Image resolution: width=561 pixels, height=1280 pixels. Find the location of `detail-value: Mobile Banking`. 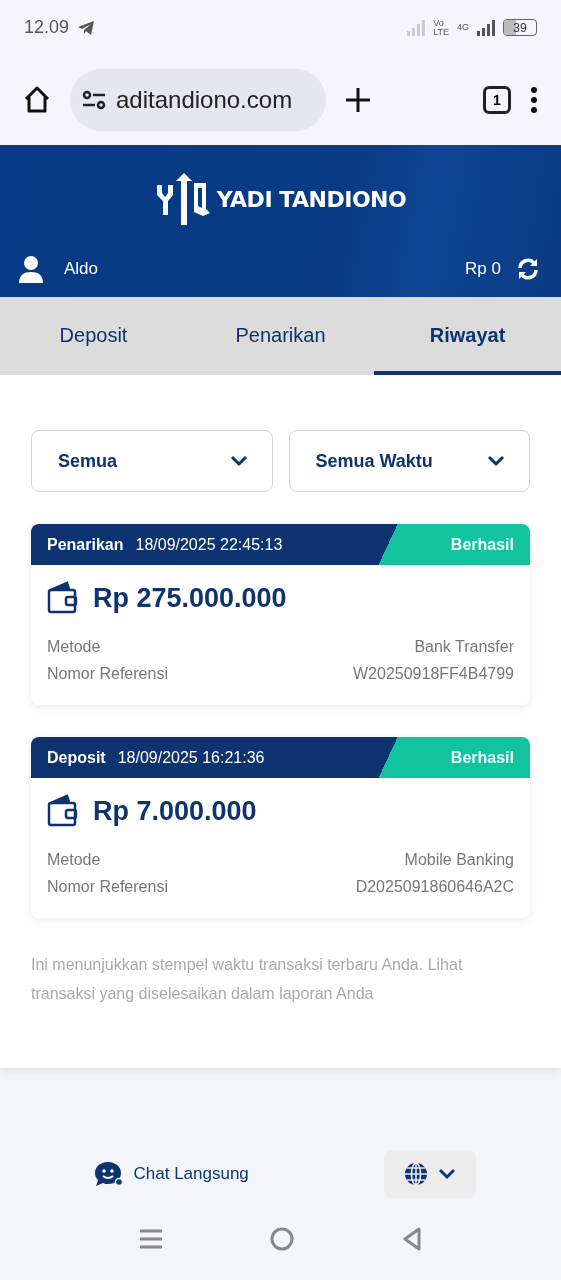

detail-value: Mobile Banking is located at coordinates (459, 860).